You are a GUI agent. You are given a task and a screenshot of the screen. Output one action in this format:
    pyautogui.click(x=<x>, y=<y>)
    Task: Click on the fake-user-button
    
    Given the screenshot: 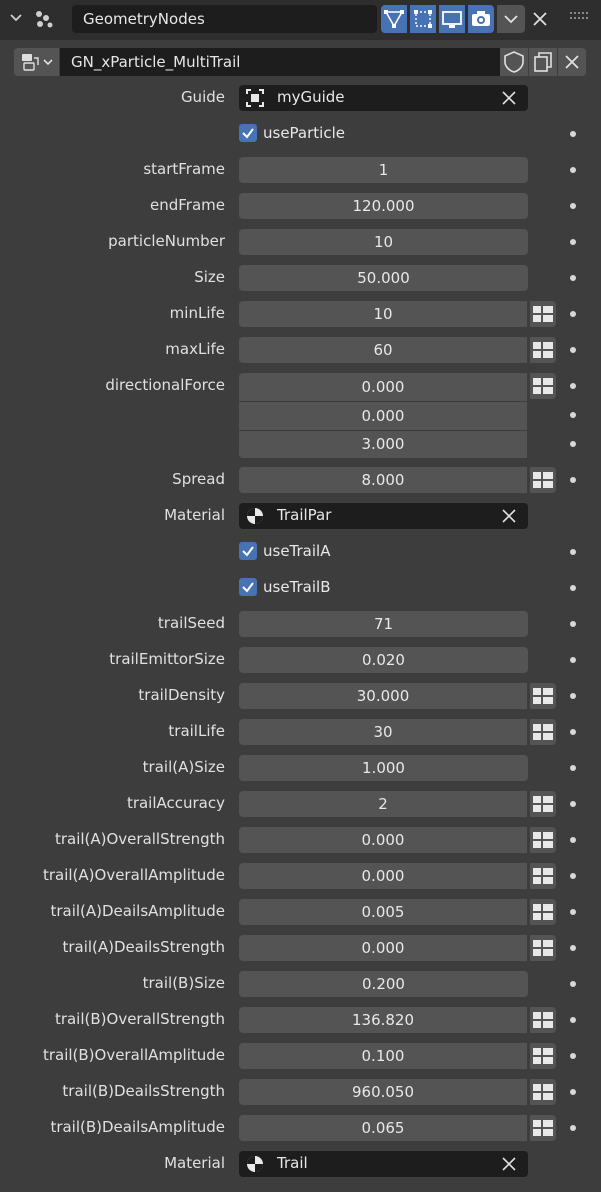 What is the action you would take?
    pyautogui.click(x=514, y=62)
    